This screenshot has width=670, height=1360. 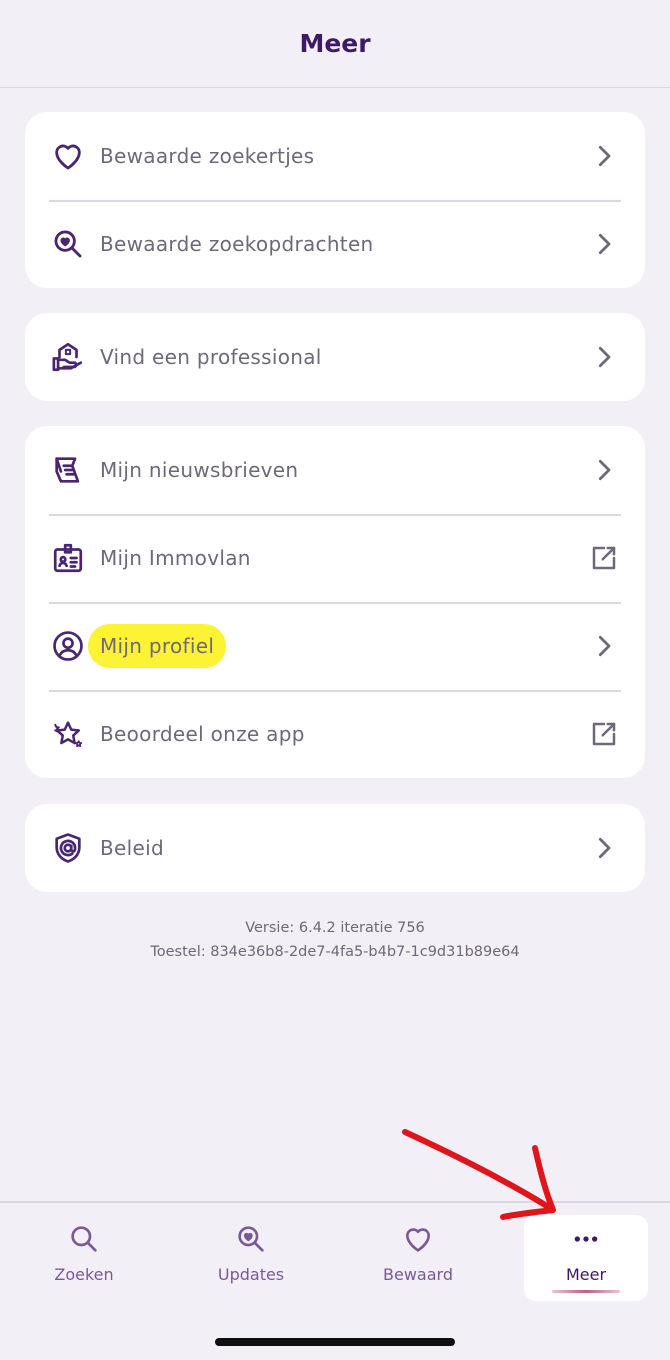 What do you see at coordinates (335, 156) in the screenshot?
I see `menu-item-saved-listings: Bewaarde zoekertjes` at bounding box center [335, 156].